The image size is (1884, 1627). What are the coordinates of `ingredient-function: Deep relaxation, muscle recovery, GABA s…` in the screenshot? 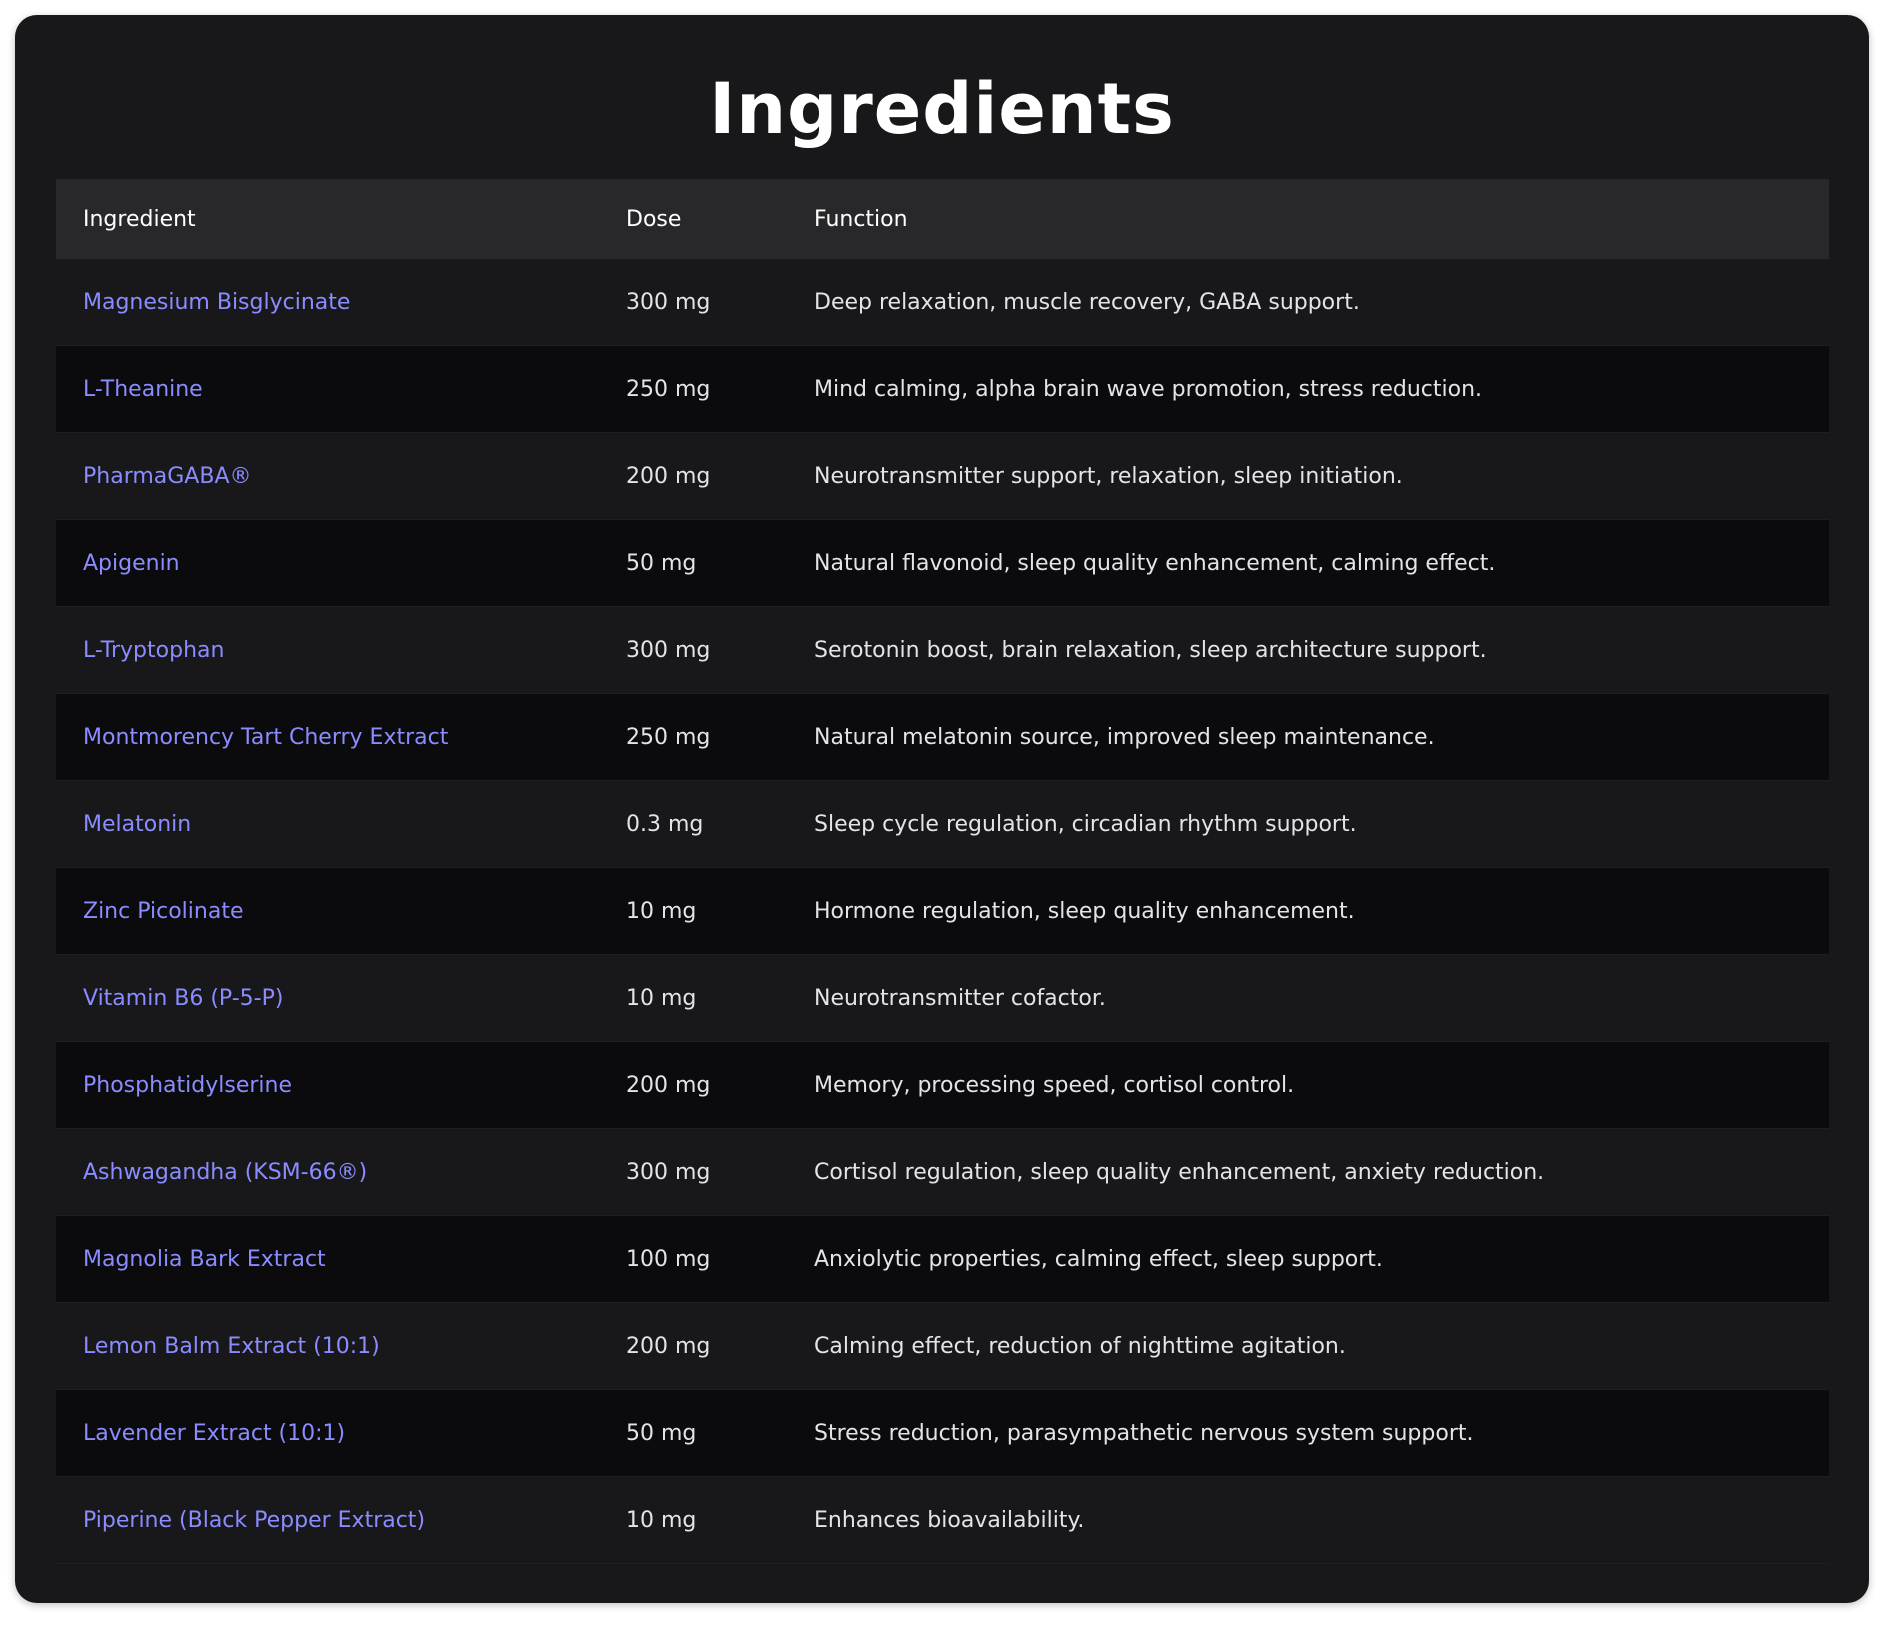 It's located at (1087, 302).